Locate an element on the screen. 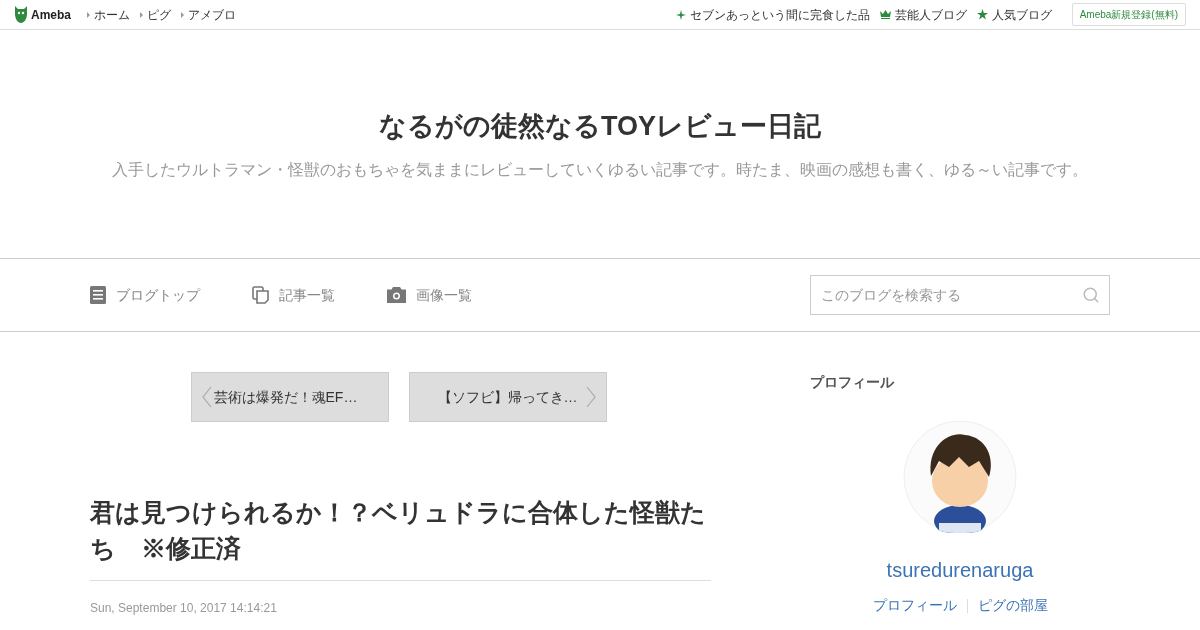  signup-button: Ameba新規登録(無料) is located at coordinates (1128, 14).